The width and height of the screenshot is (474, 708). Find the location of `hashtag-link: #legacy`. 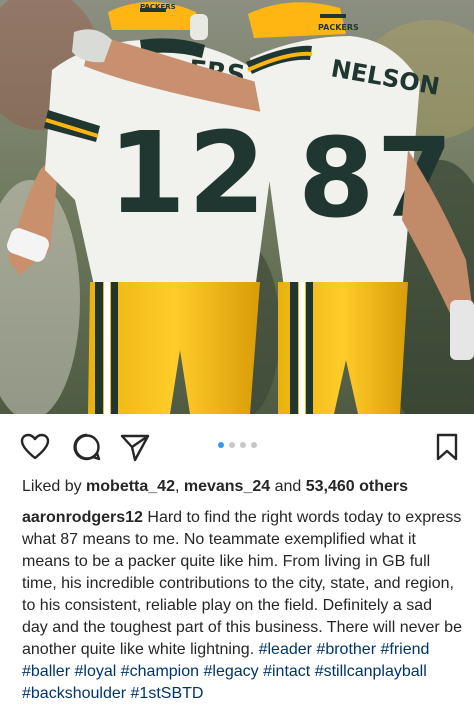

hashtag-link: #legacy is located at coordinates (230, 671).